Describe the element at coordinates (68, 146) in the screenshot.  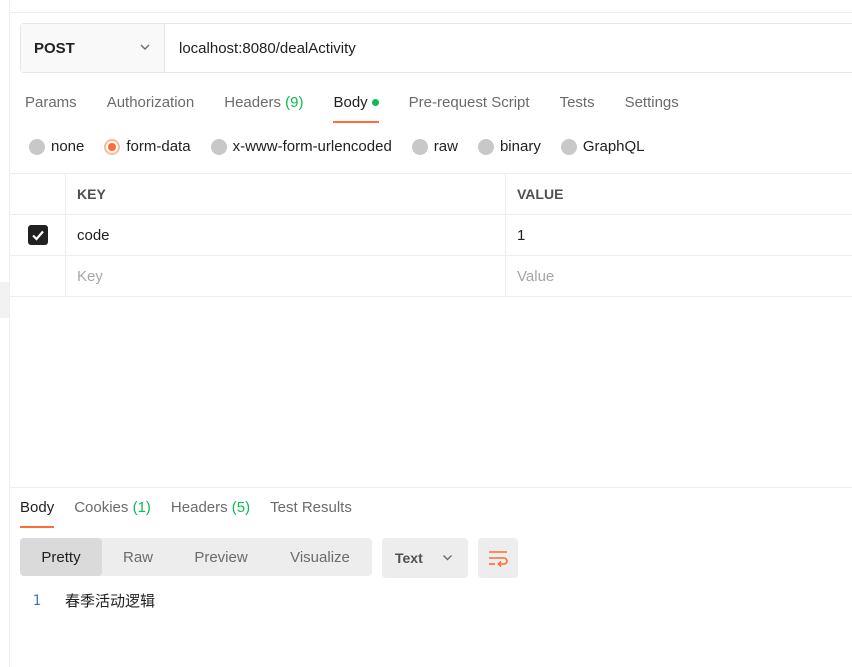
I see `radio-none-label: none` at that location.